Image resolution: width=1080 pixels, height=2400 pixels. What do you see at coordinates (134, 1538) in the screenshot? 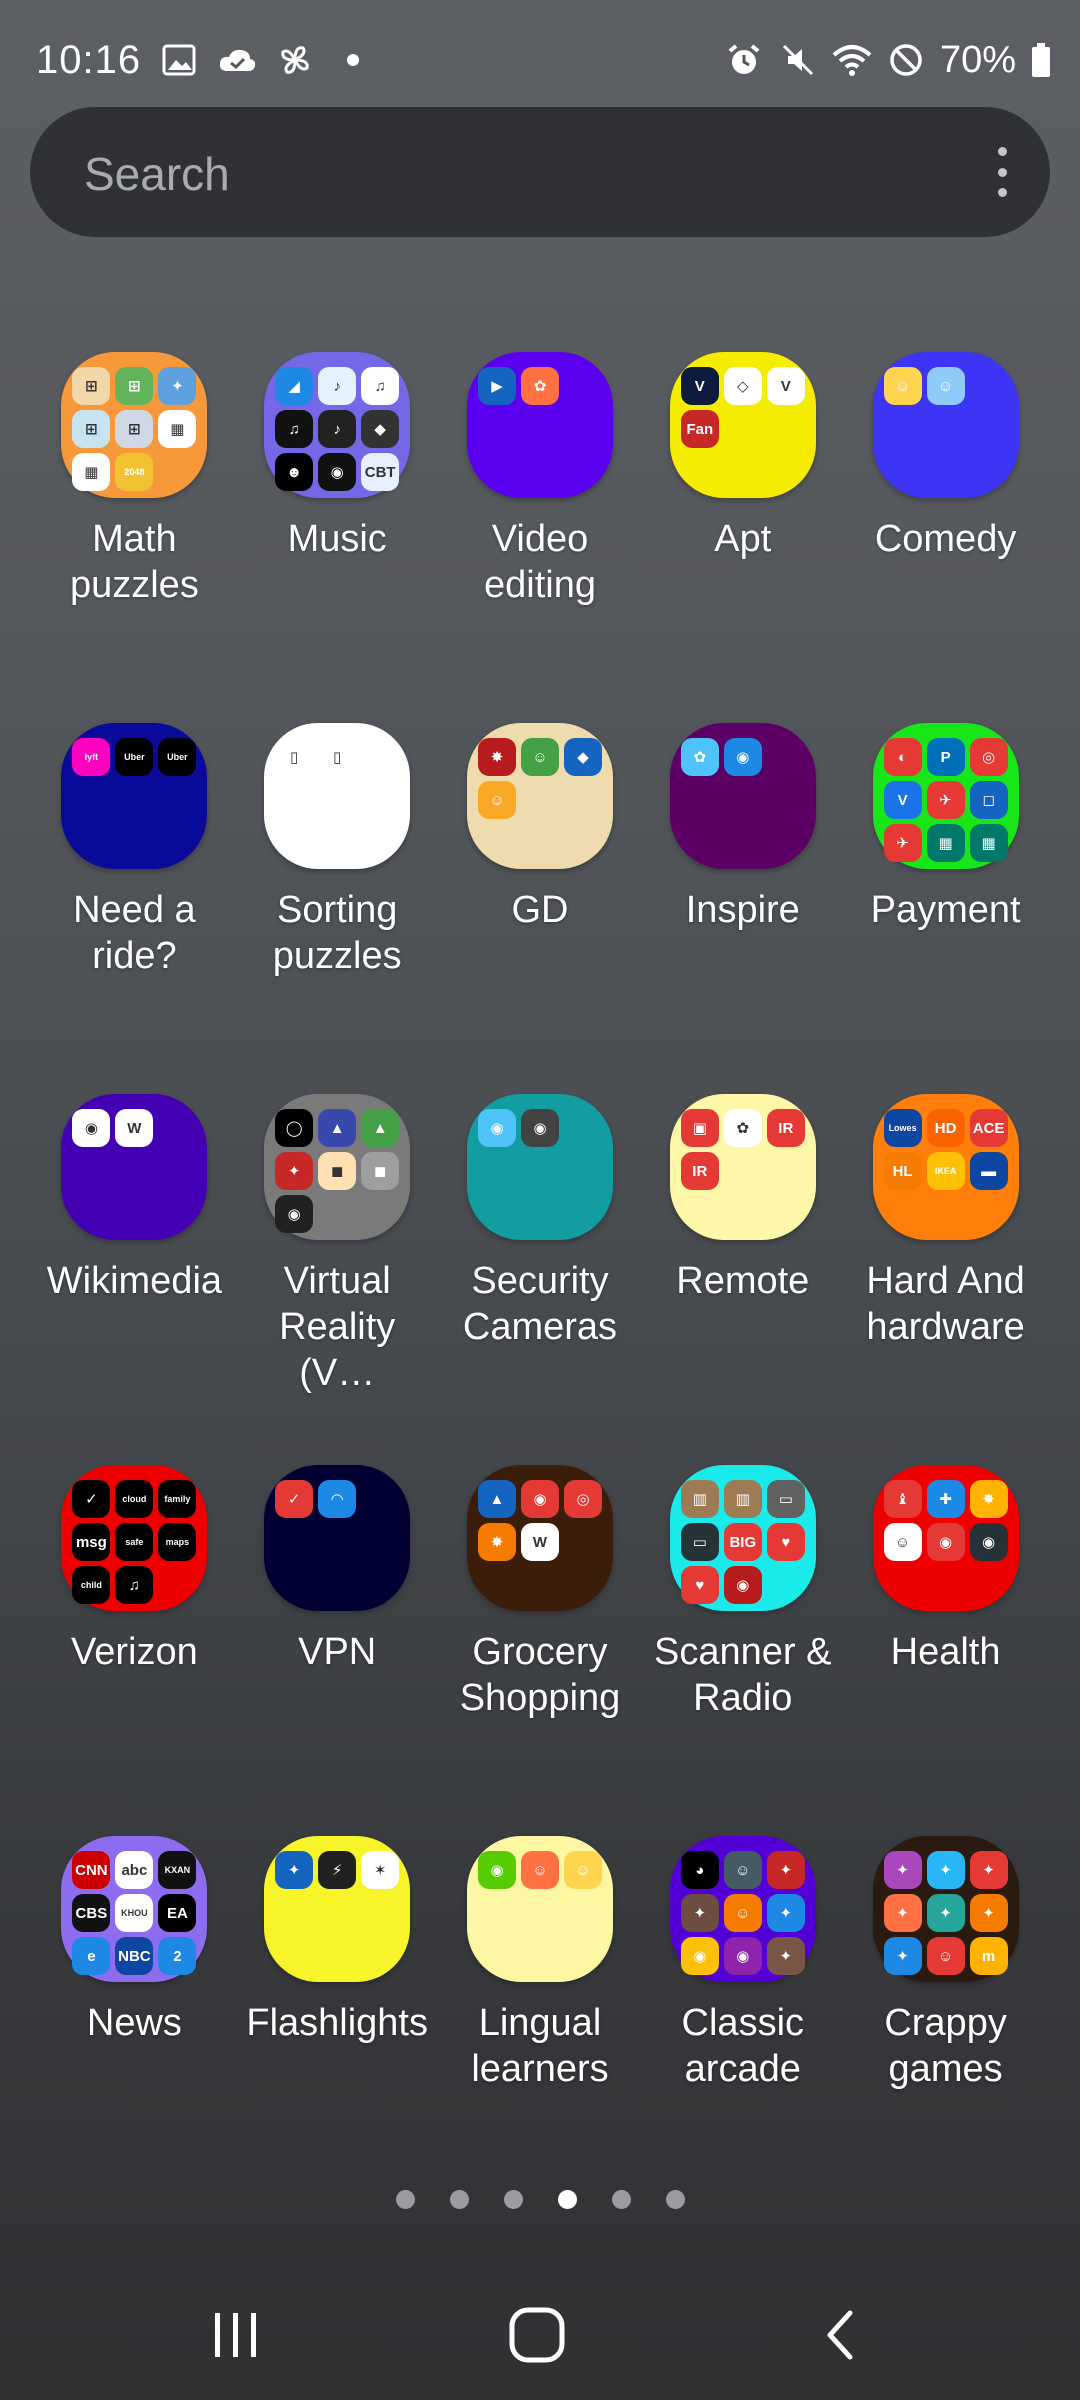
I see `folder-icon: ✓ cloud family msg safe maps child ♫` at bounding box center [134, 1538].